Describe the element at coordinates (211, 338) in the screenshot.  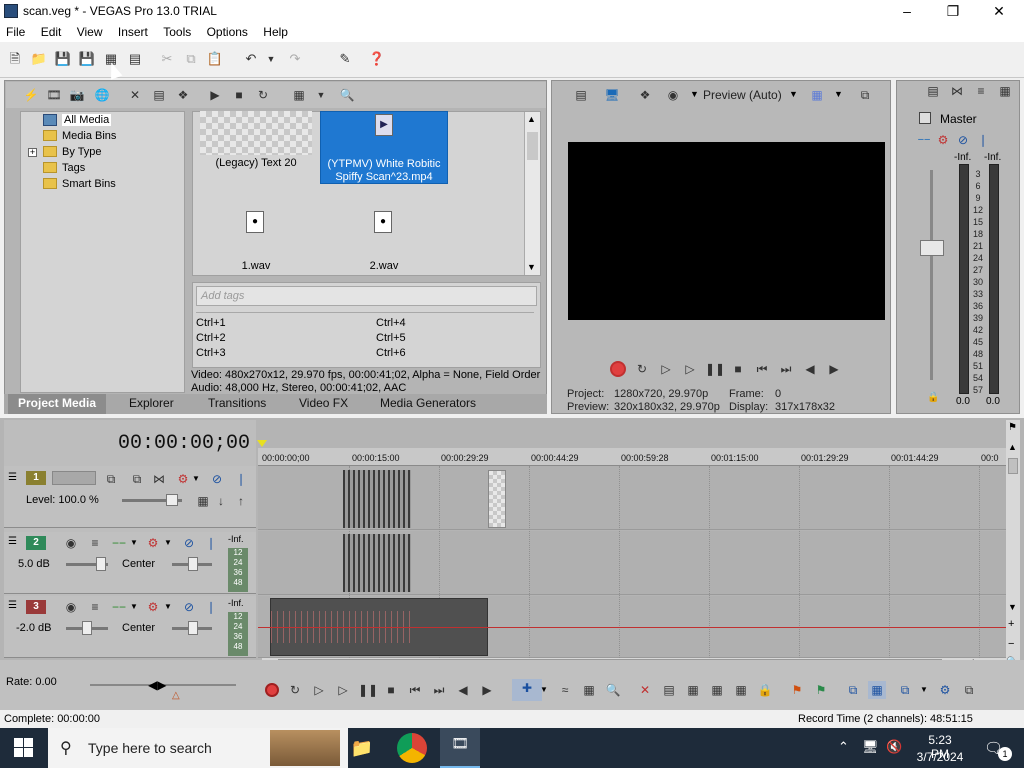
I see `tag-shortcut: Ctrl+2` at that location.